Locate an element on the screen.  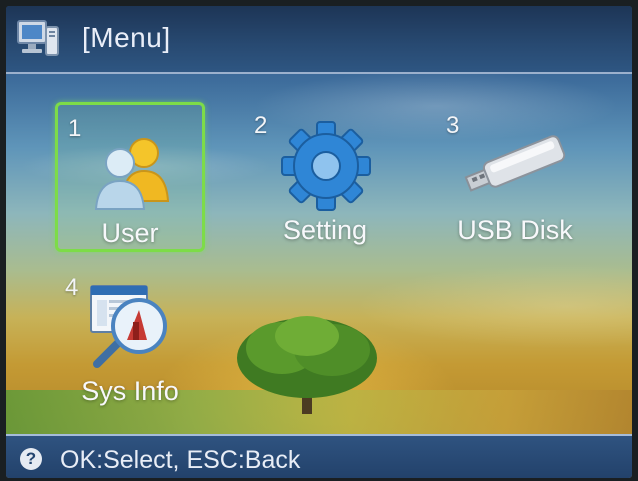
menu-item-sys-info: 4 Sys Info is located at coordinates (130, 345).